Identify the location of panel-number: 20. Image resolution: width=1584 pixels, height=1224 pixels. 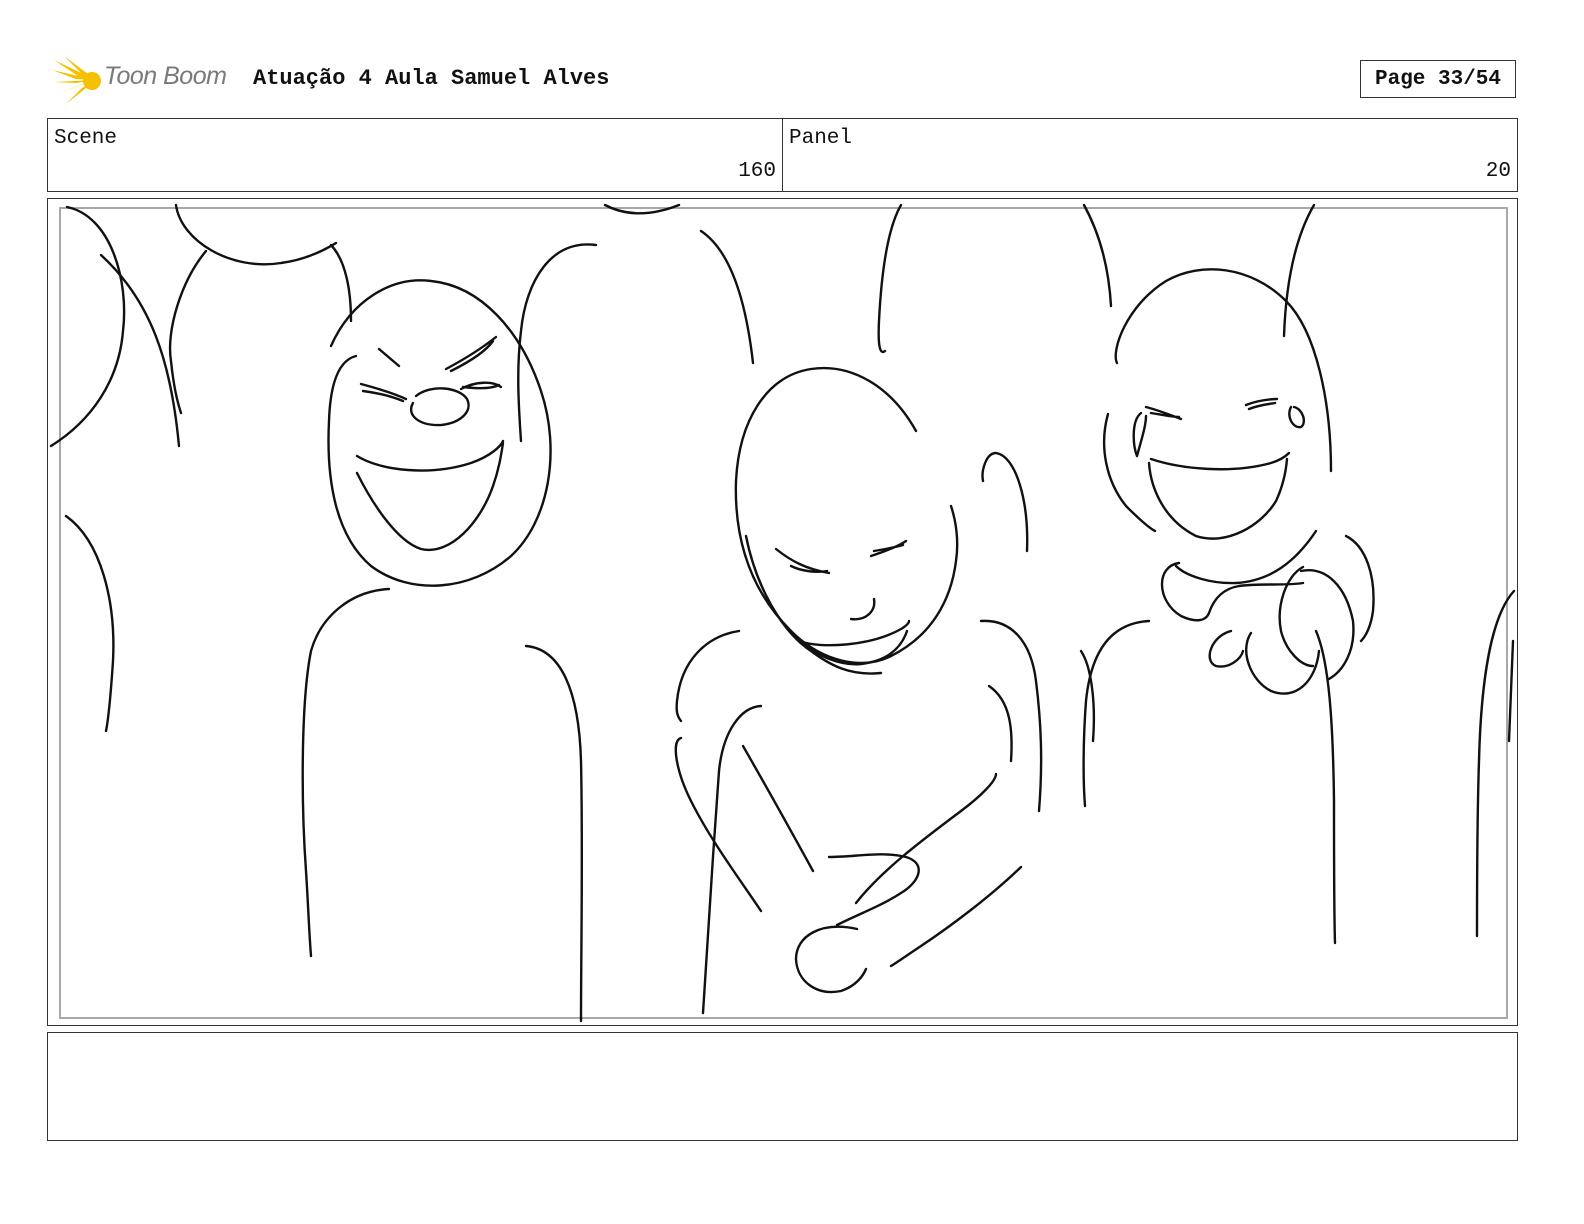
(1498, 171).